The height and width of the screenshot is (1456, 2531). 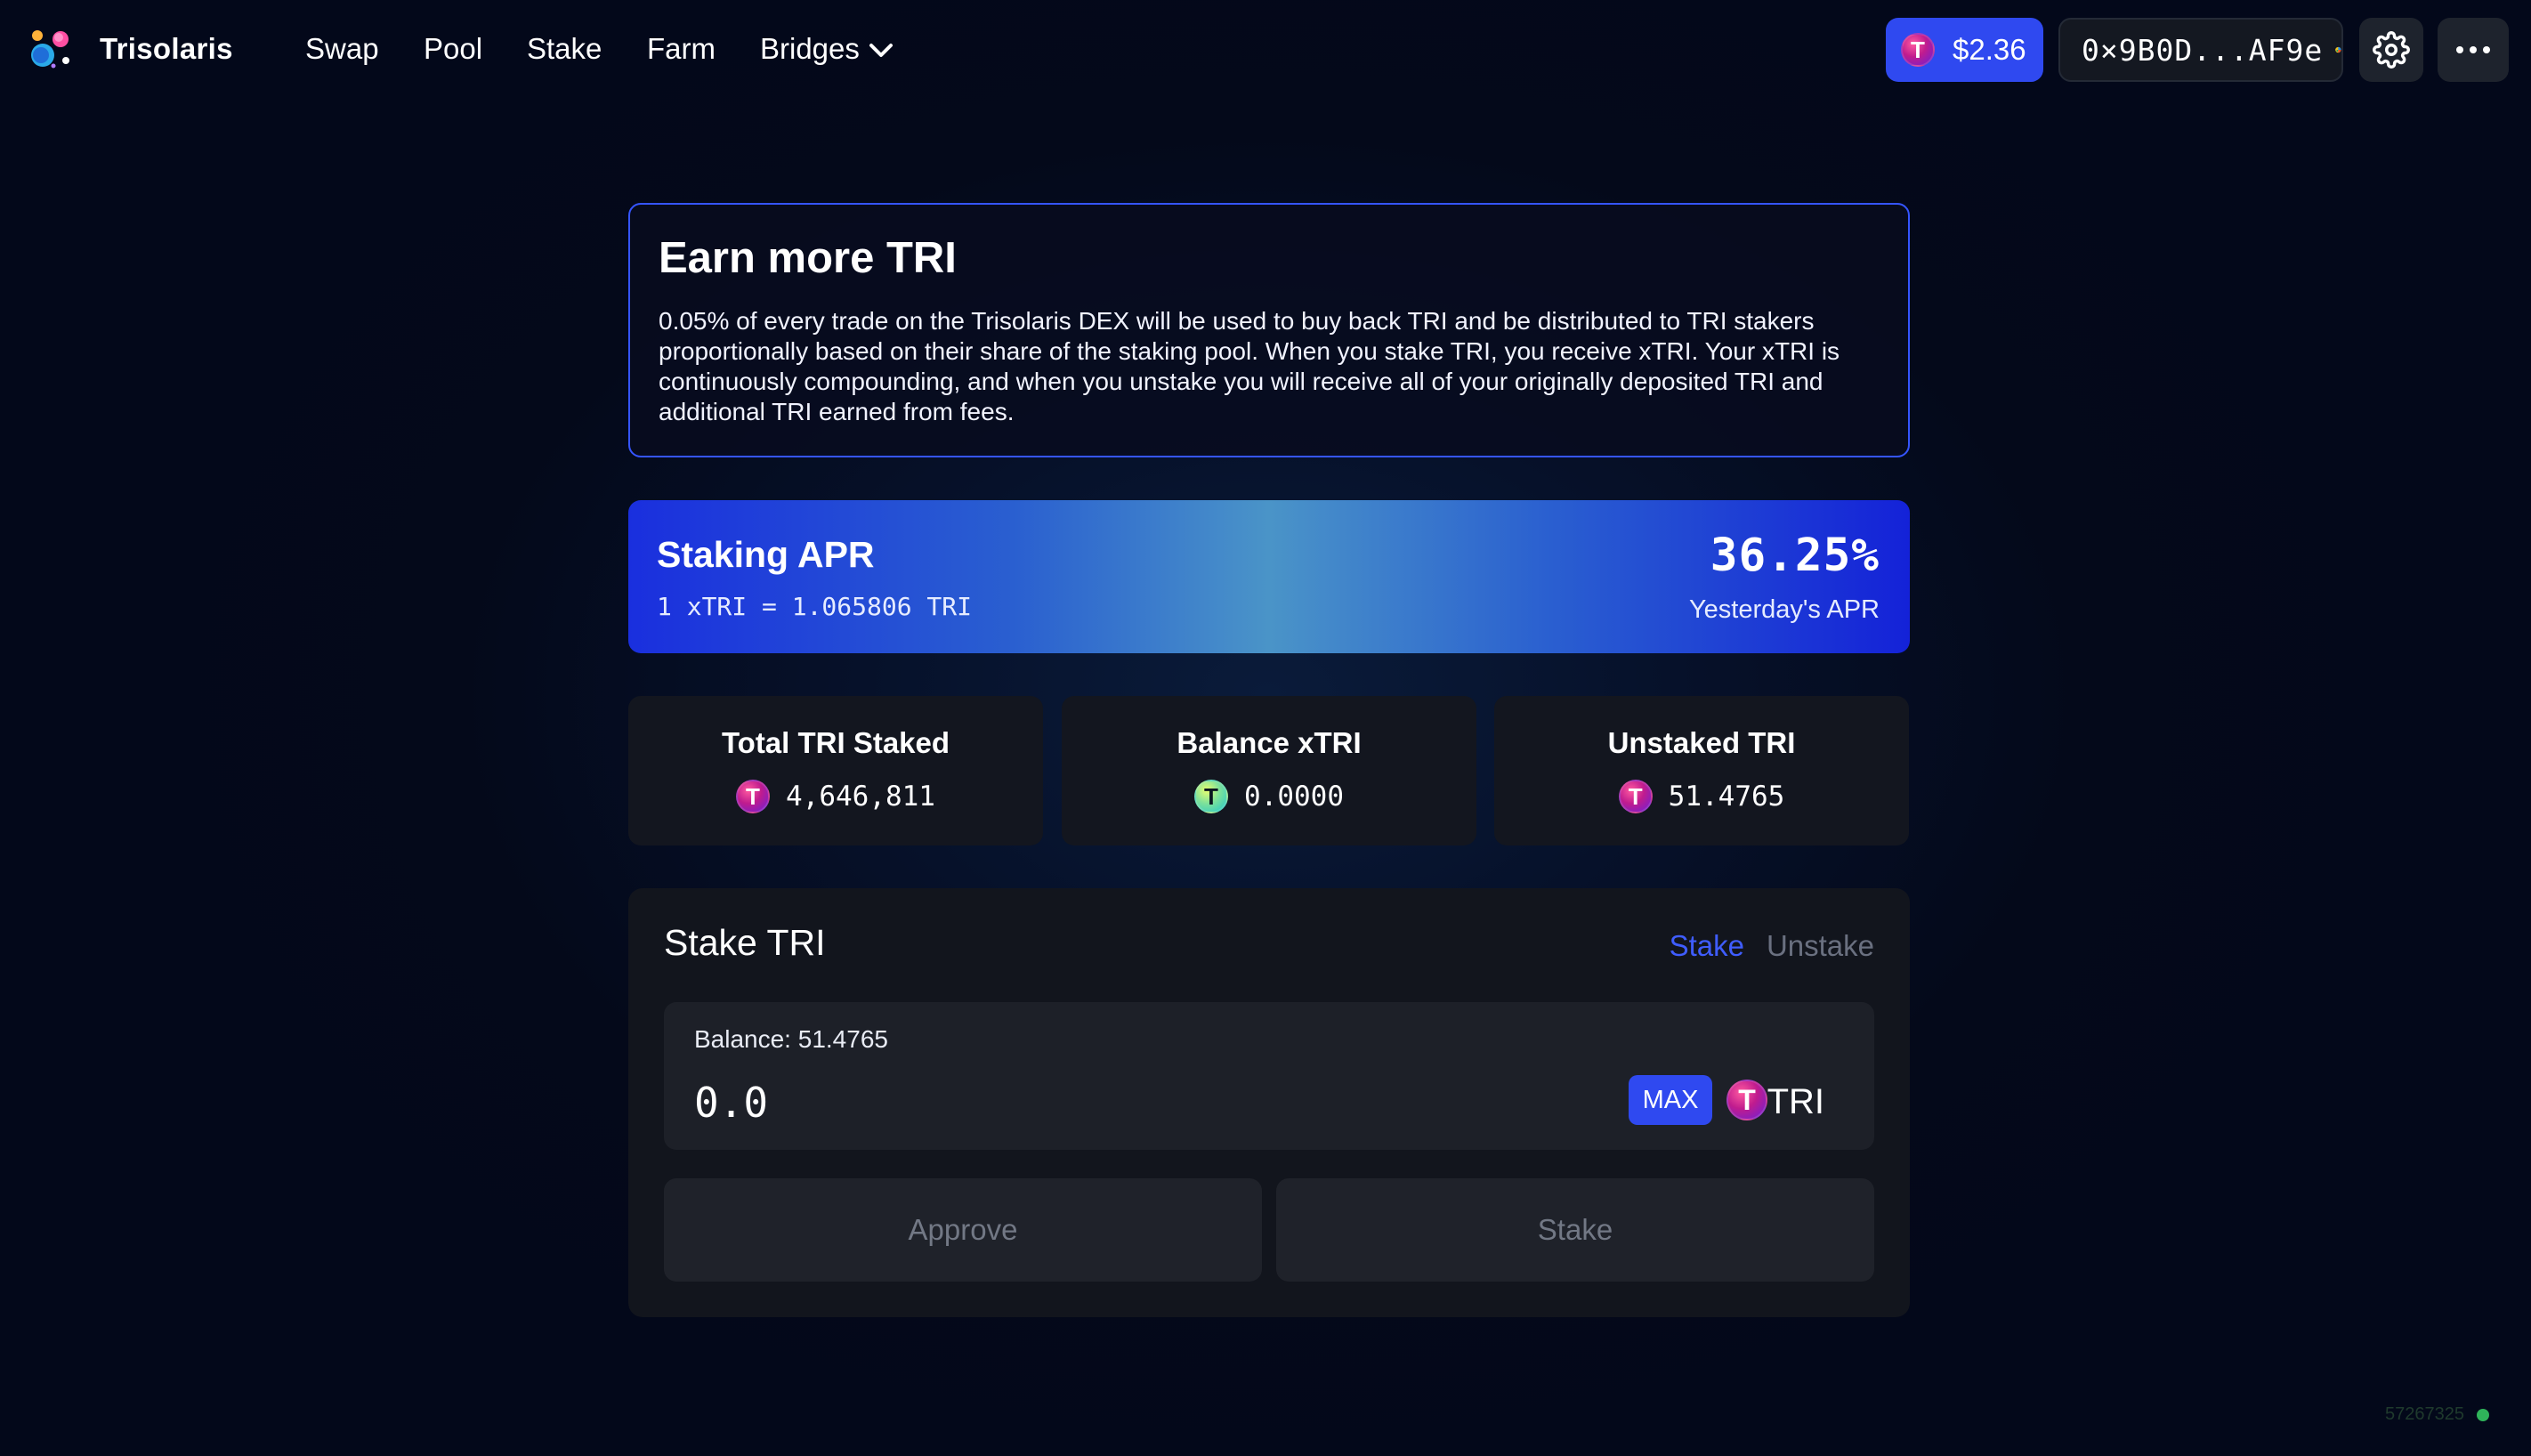 What do you see at coordinates (51, 49) in the screenshot?
I see `trisolaris-logo-icon` at bounding box center [51, 49].